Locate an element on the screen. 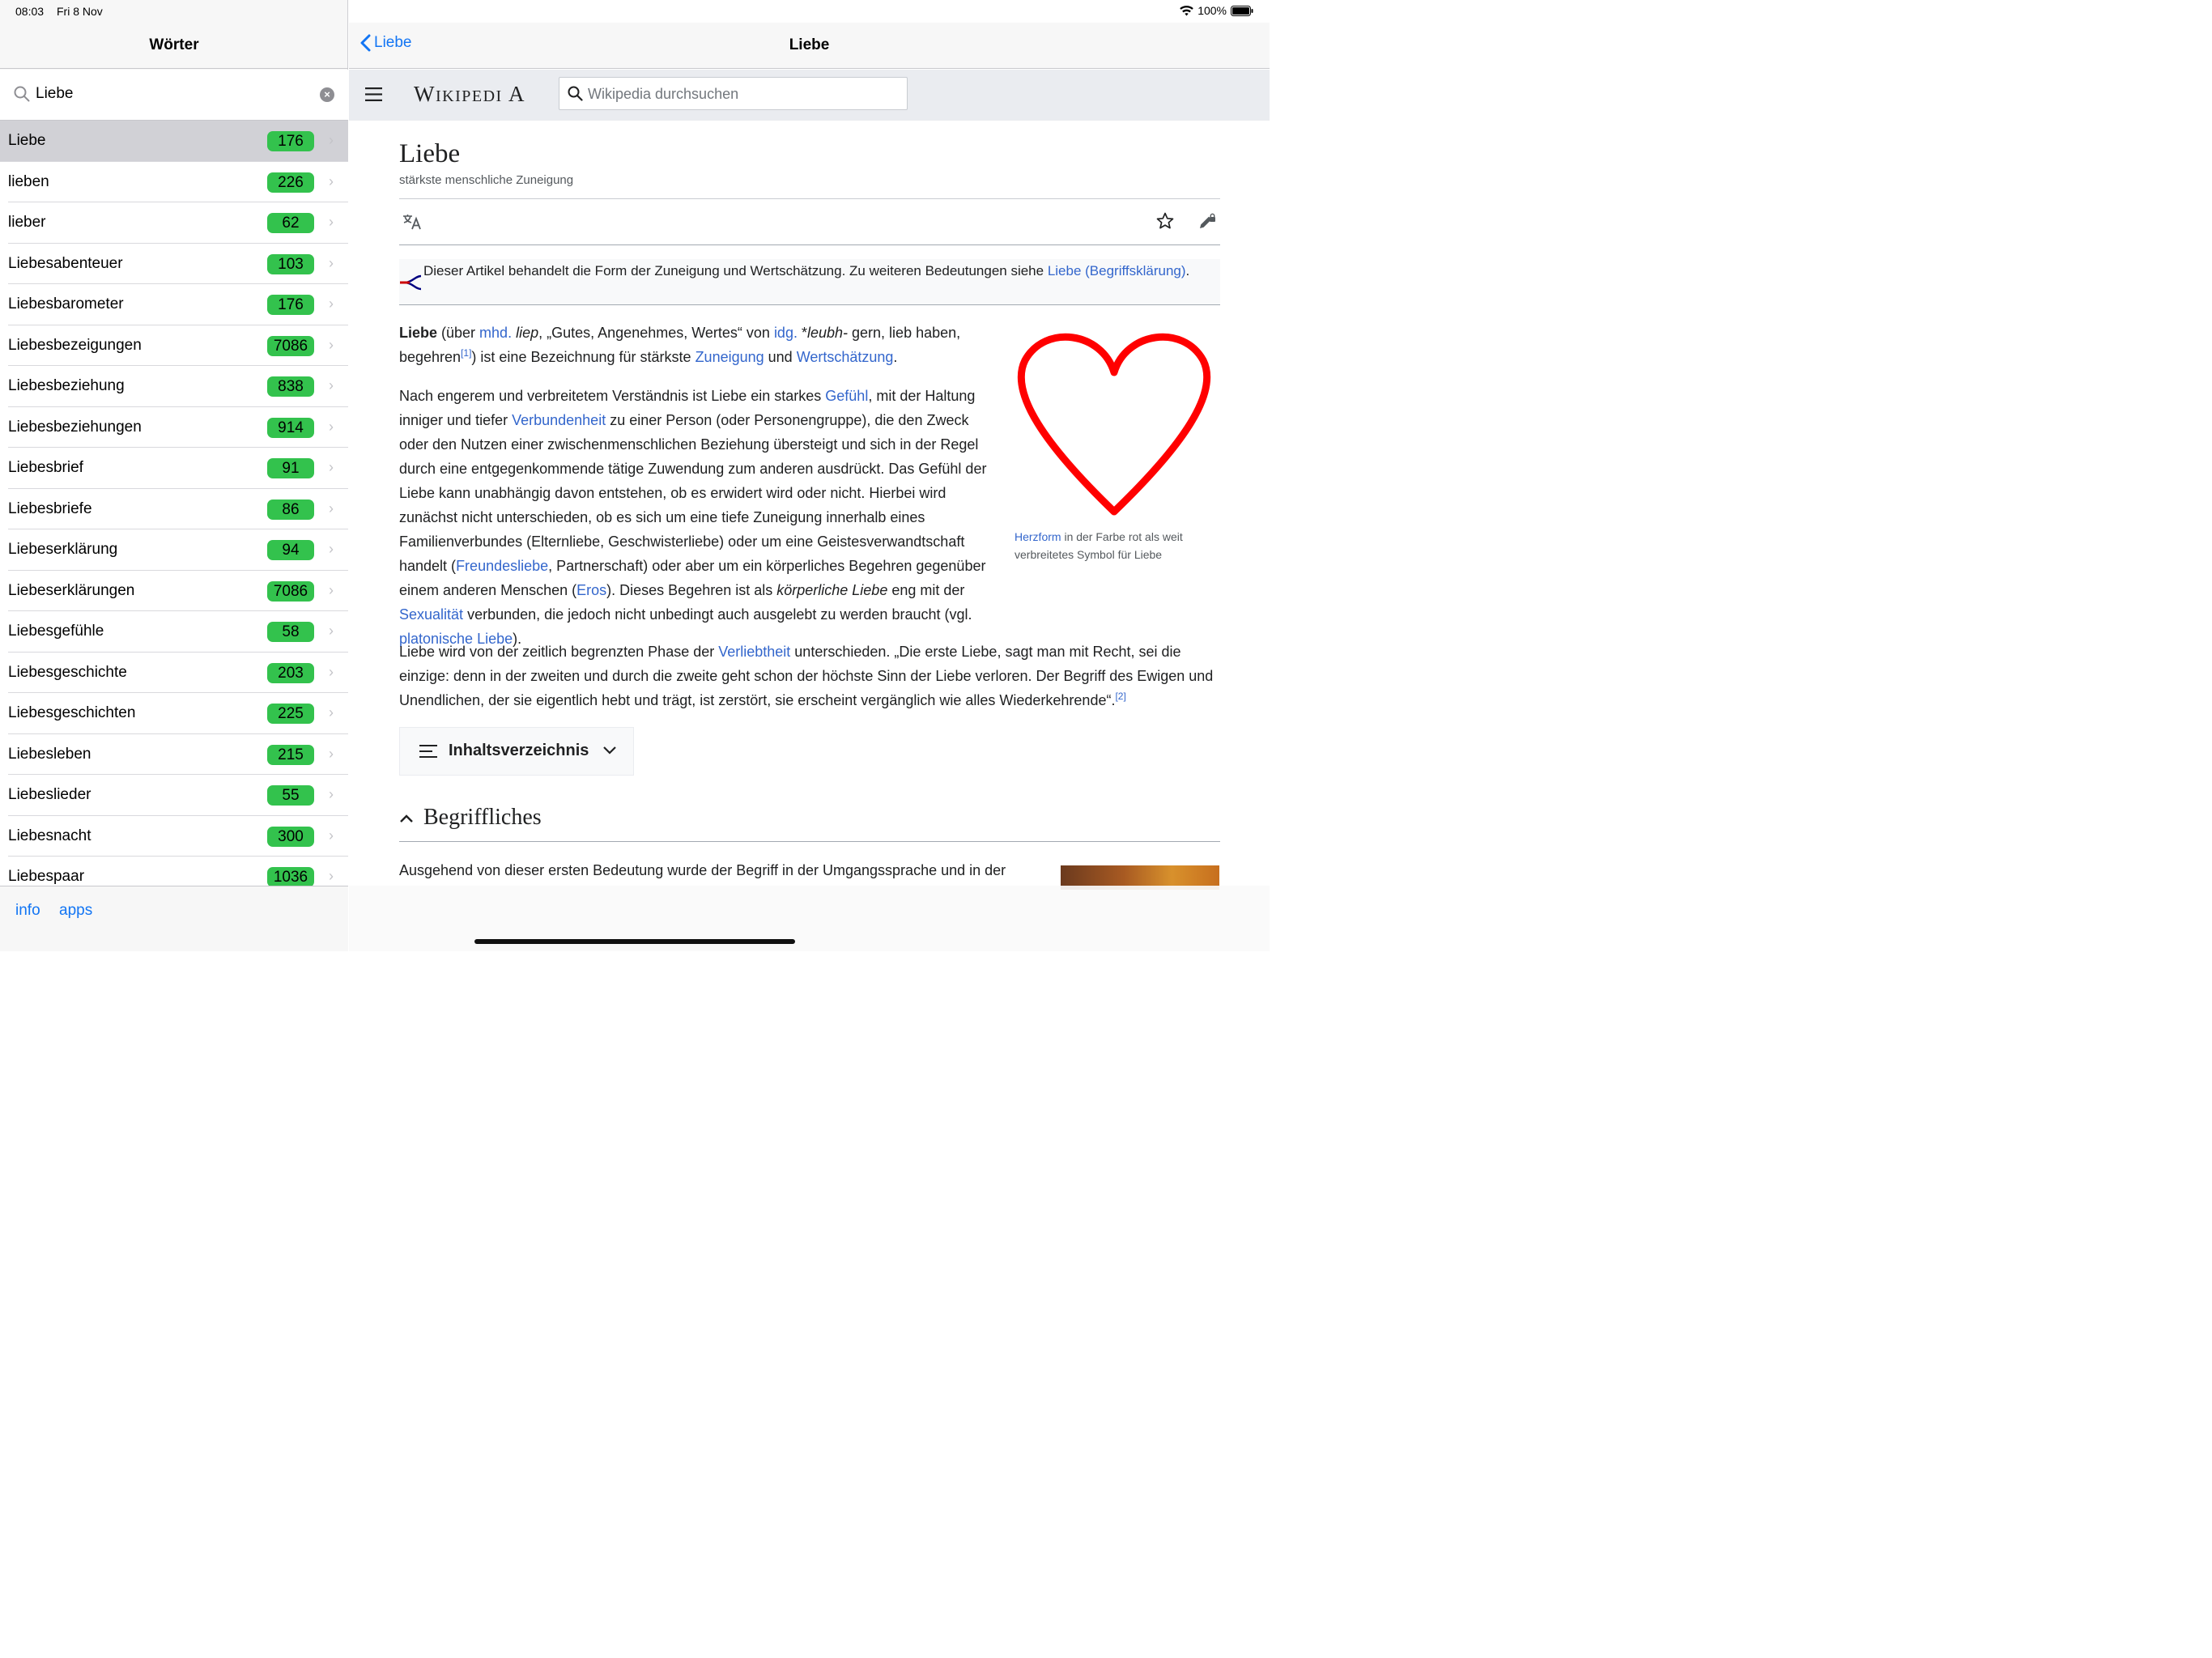 This screenshot has height=1658, width=2212. word-search-input: Liebe is located at coordinates (55, 94).